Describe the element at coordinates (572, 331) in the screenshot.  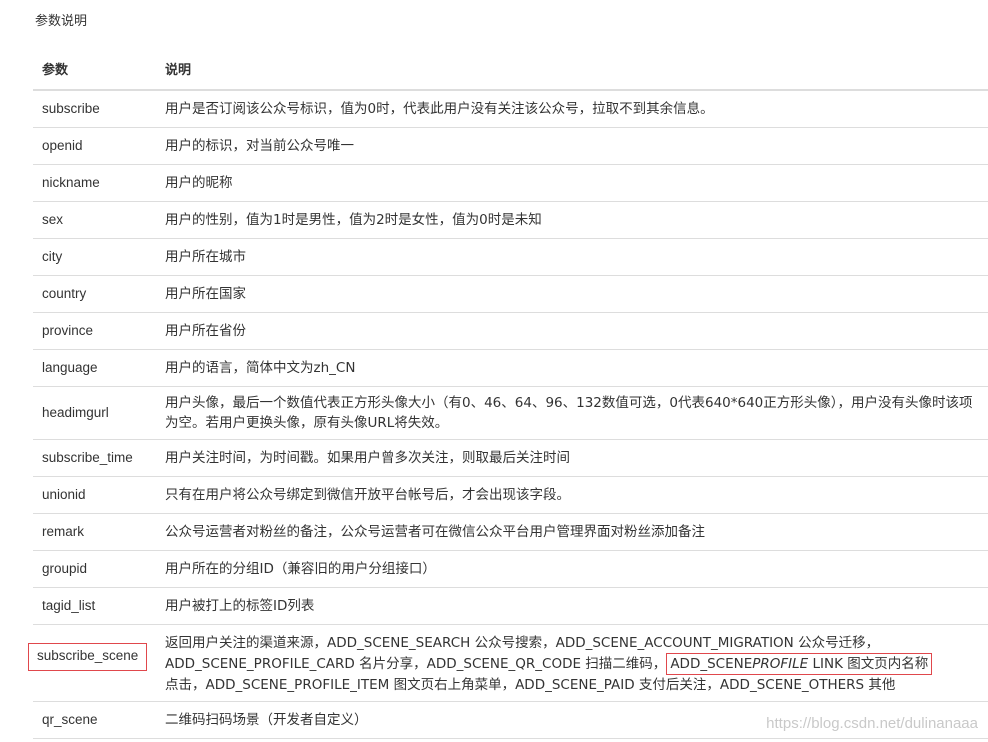
I see `param-desc: 用户所在省份` at that location.